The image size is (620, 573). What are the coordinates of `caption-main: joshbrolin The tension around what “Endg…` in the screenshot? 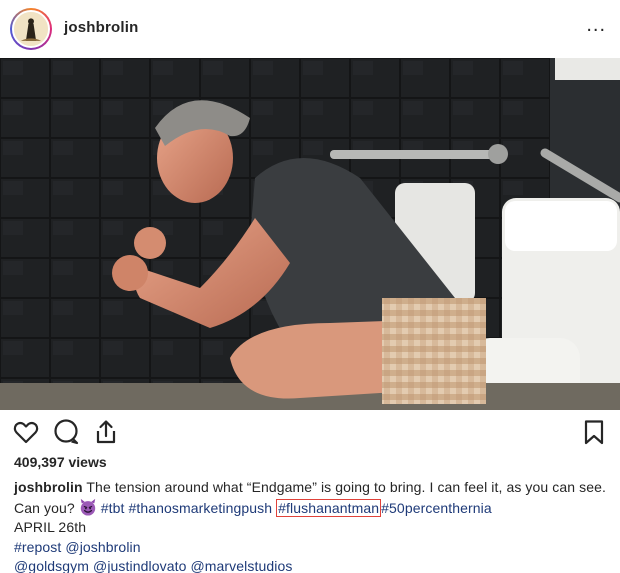 It's located at (312, 498).